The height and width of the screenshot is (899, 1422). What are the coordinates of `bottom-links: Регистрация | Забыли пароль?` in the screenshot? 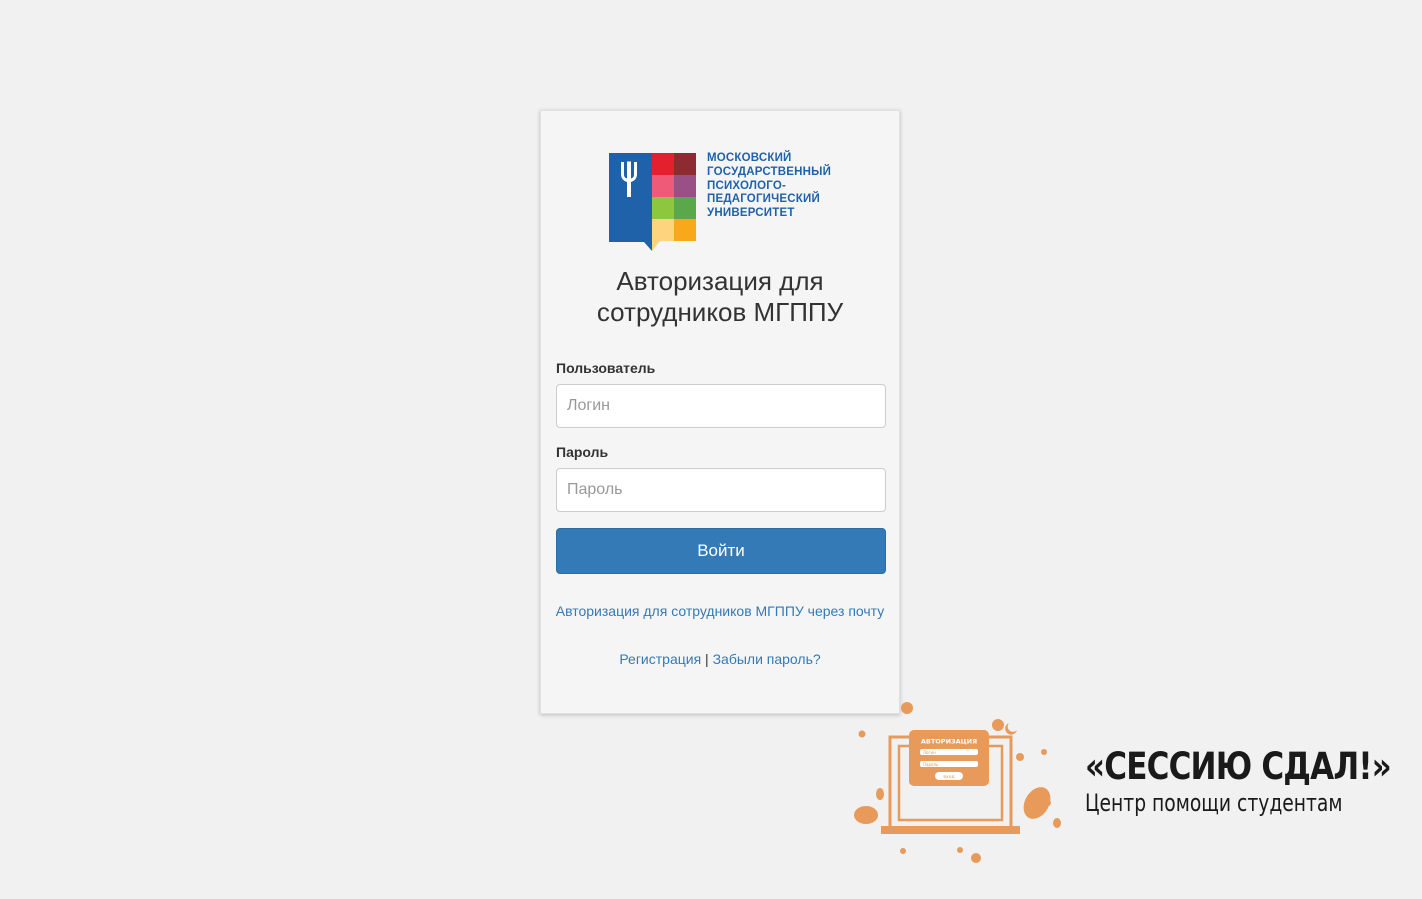 It's located at (720, 659).